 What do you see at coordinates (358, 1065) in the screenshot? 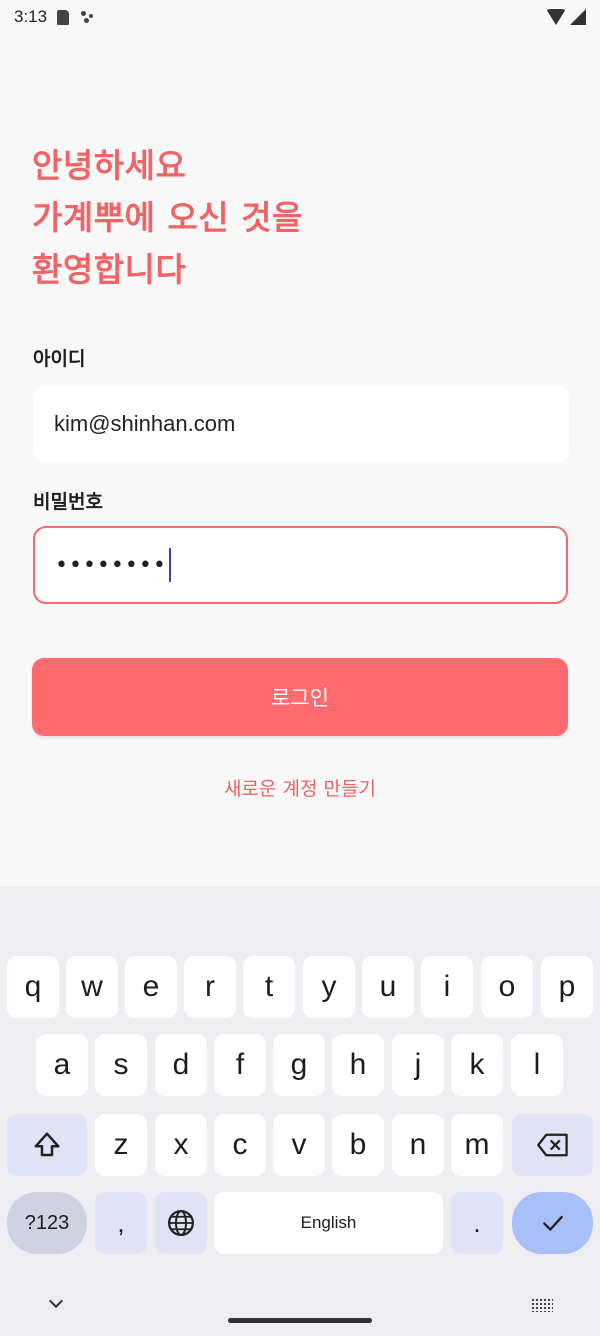
I see `key-h: h` at bounding box center [358, 1065].